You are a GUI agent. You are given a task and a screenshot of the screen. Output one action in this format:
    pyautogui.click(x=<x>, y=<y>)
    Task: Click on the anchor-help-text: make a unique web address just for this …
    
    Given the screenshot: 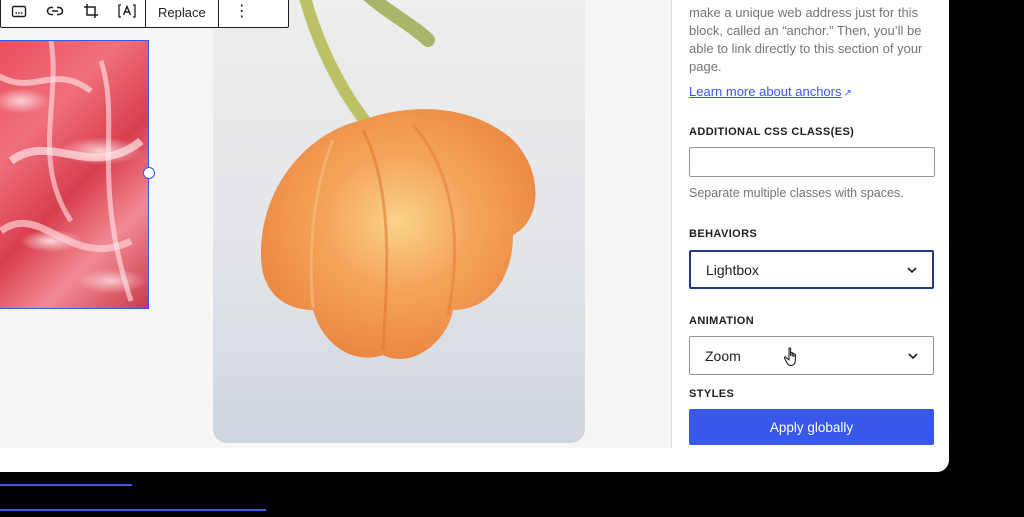 What is the action you would take?
    pyautogui.click(x=806, y=39)
    